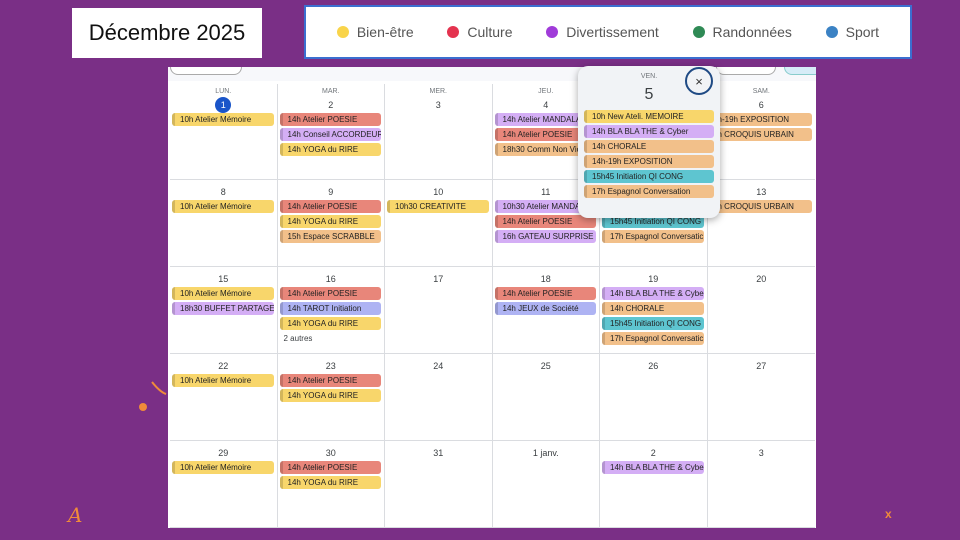 This screenshot has height=540, width=960. I want to click on day-number: 6, so click(762, 105).